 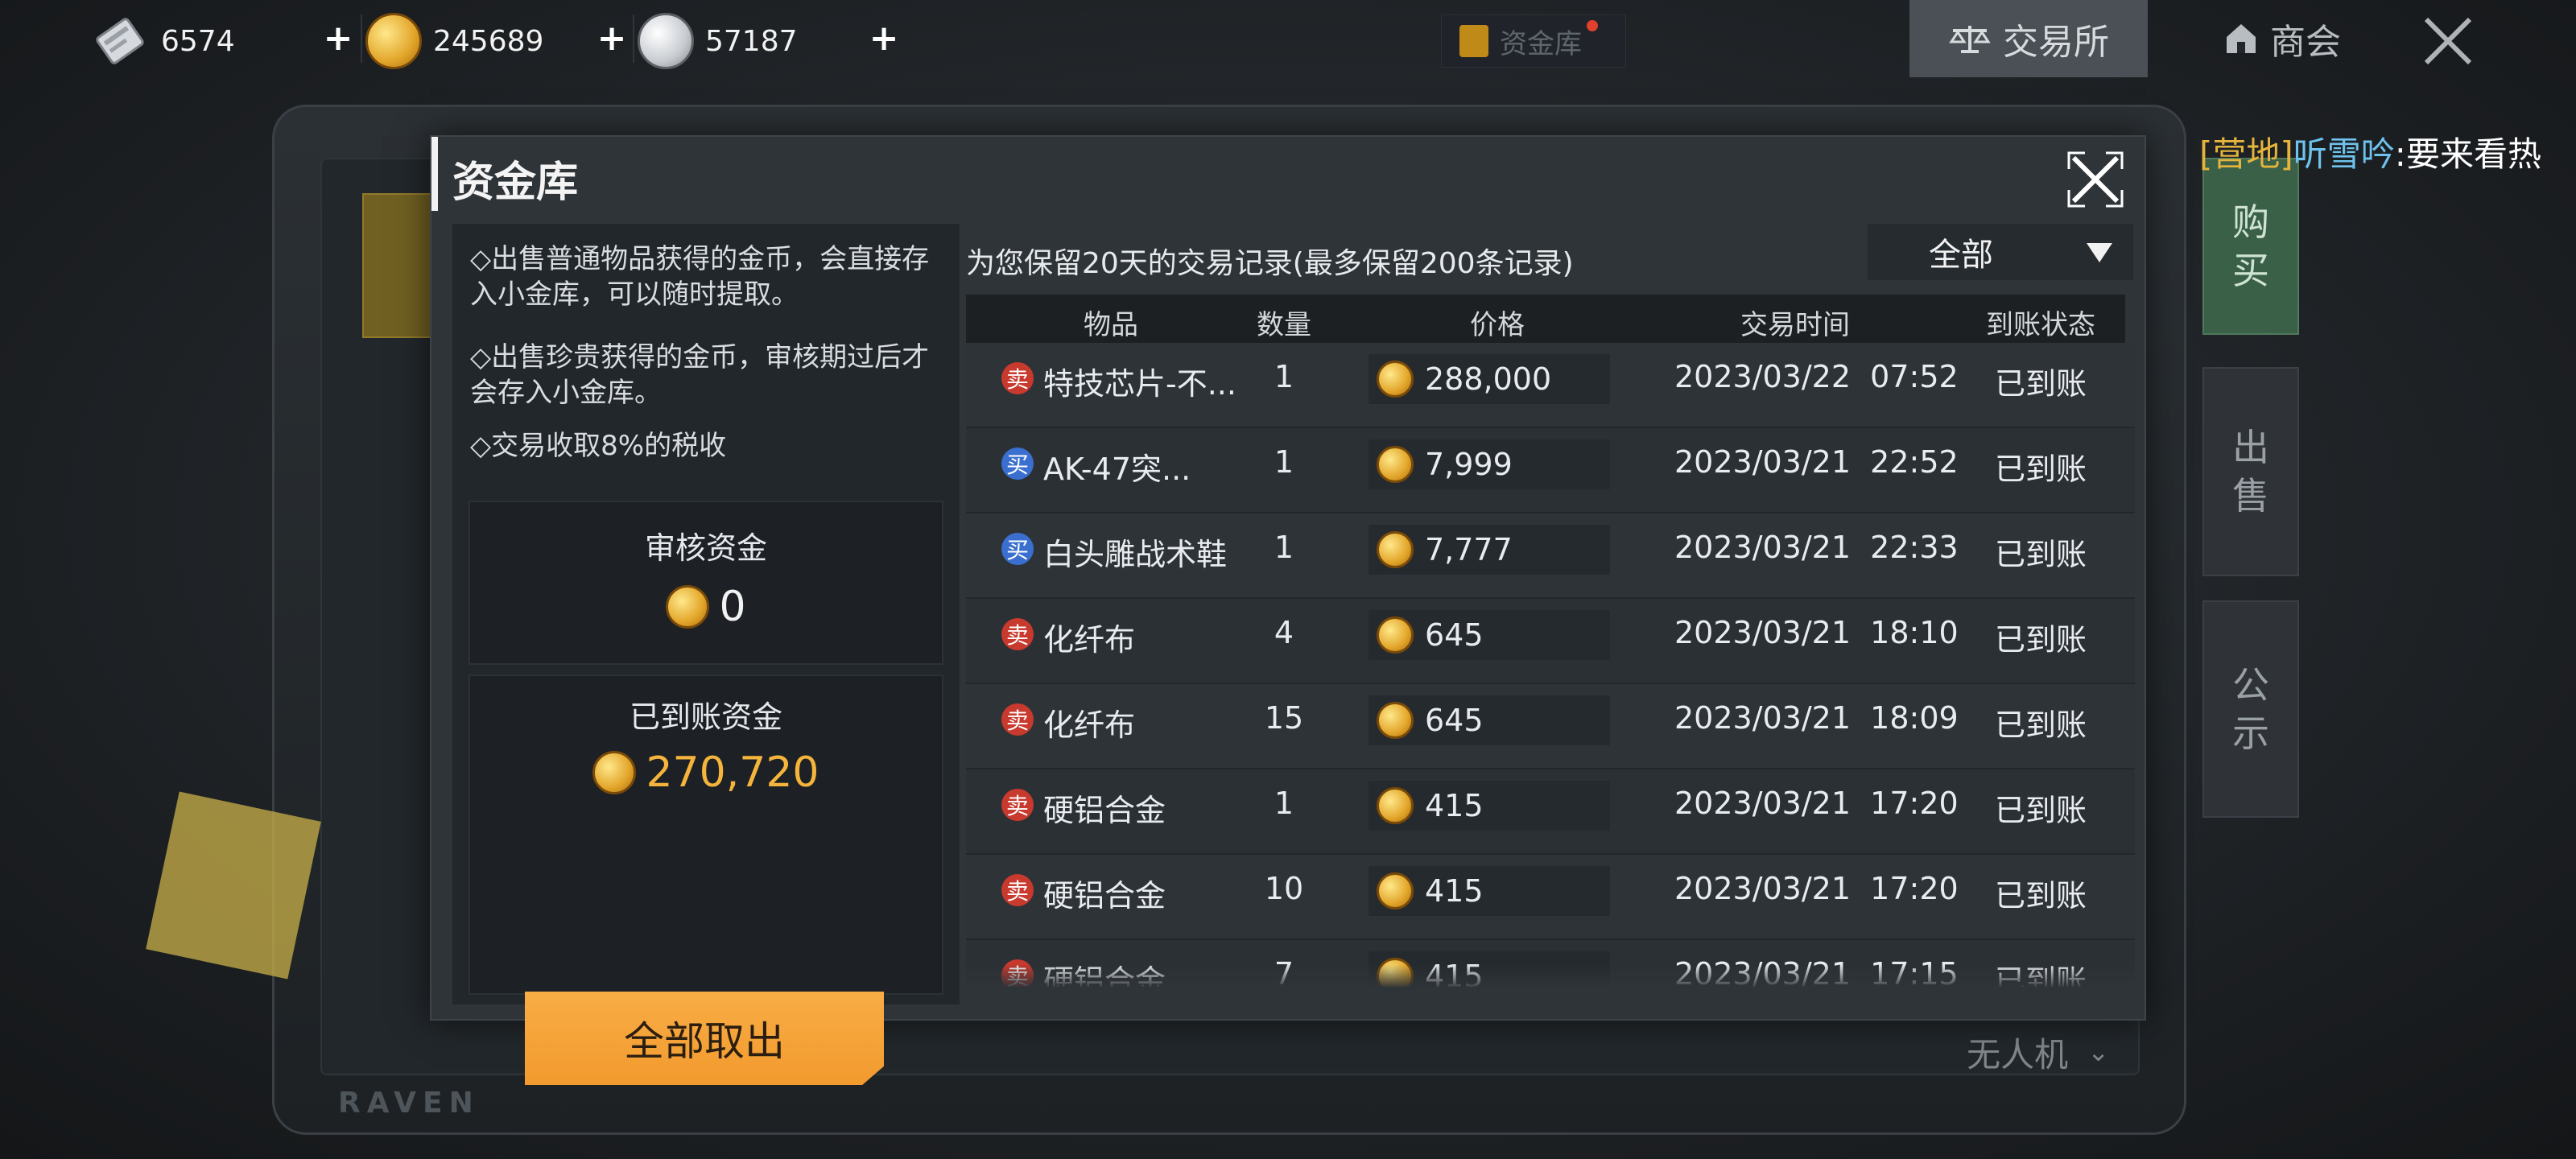 I want to click on withdraw-all-button: 全部取出, so click(x=704, y=1038).